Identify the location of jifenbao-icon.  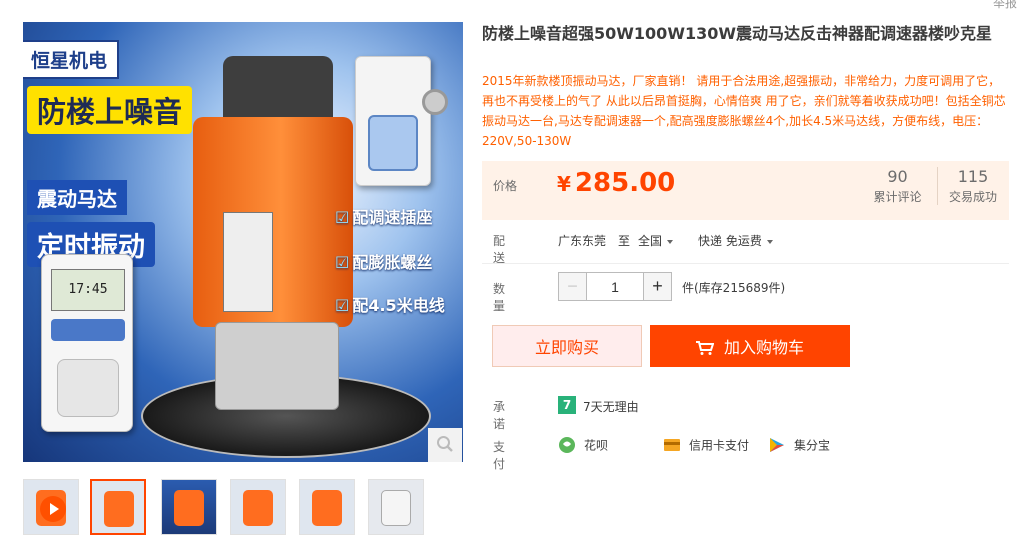
(777, 445).